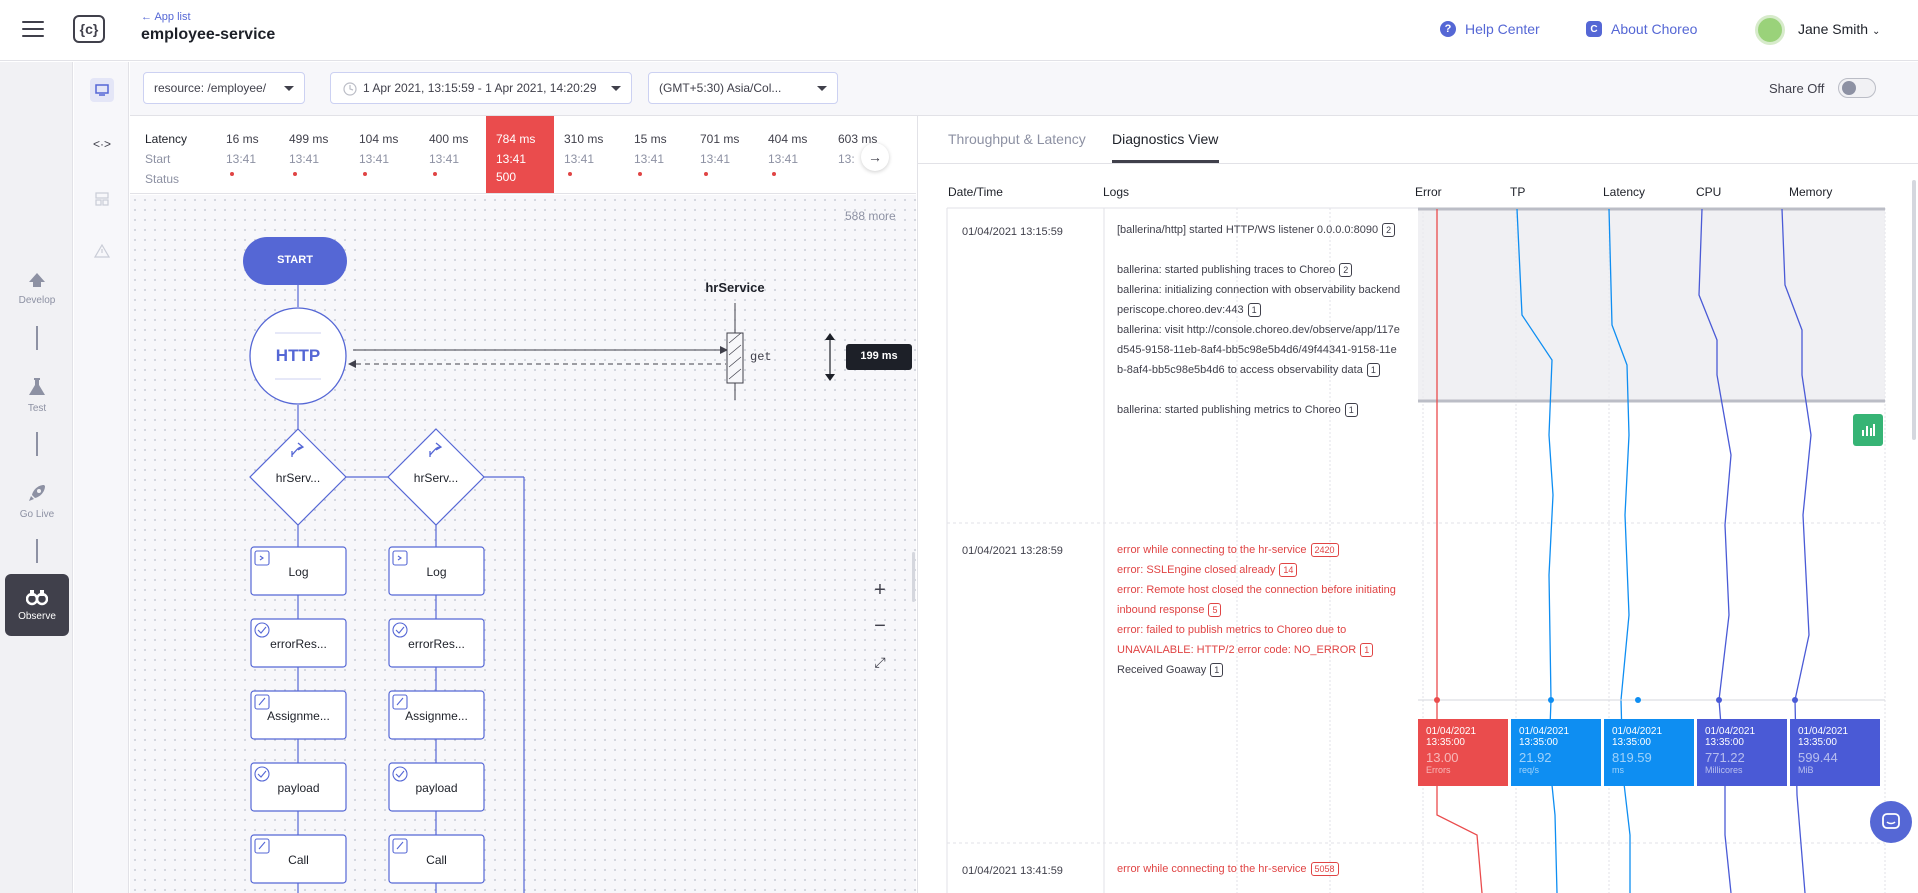 The width and height of the screenshot is (1918, 893). Describe the element at coordinates (1876, 31) in the screenshot. I see `chevron-down-icon: ⌄` at that location.